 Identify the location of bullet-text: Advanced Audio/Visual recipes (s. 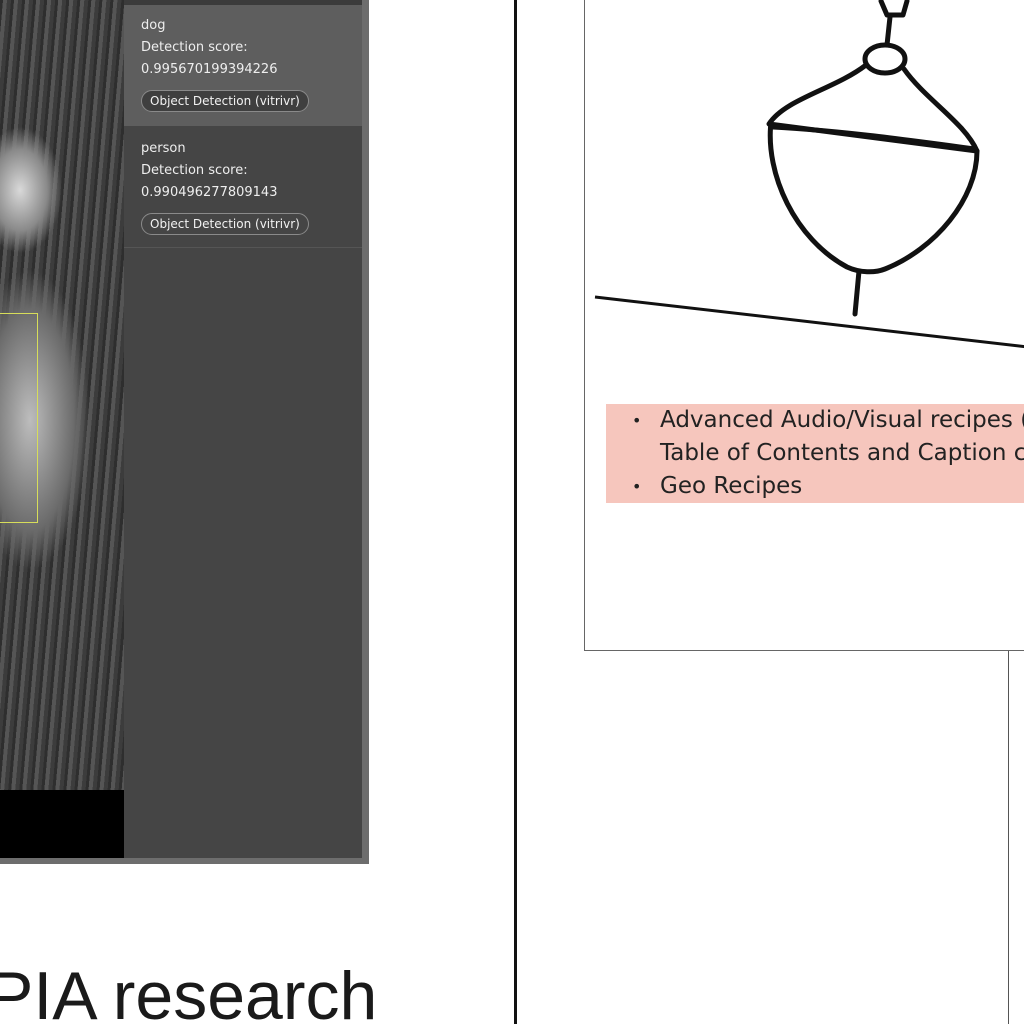
(842, 420).